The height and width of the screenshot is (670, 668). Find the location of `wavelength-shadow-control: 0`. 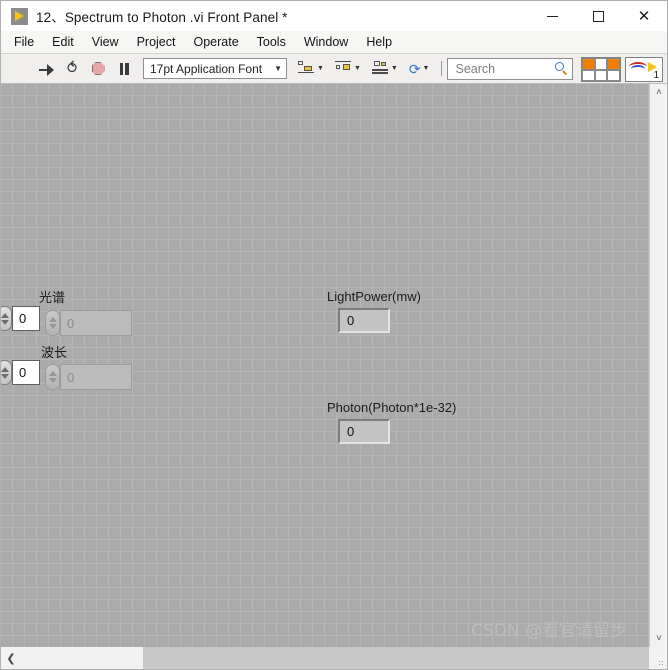

wavelength-shadow-control: 0 is located at coordinates (88, 377).